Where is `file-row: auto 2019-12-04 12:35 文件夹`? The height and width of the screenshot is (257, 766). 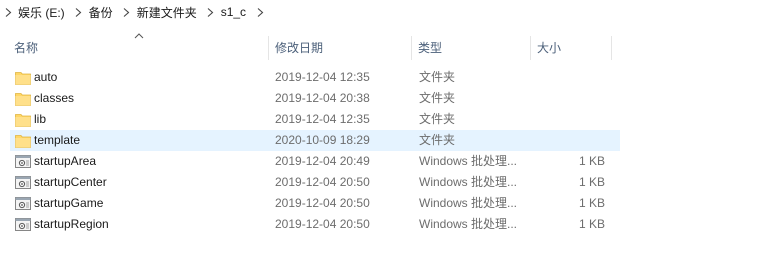 file-row: auto 2019-12-04 12:35 文件夹 is located at coordinates (315, 77).